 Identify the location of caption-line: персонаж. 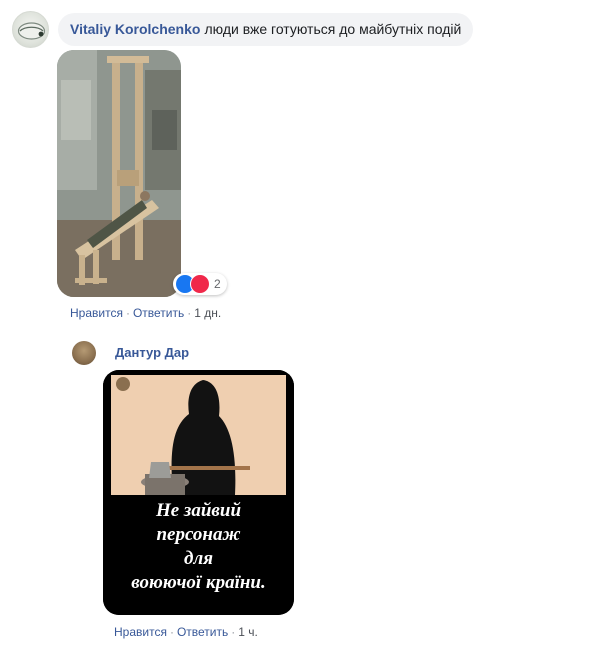
(198, 534).